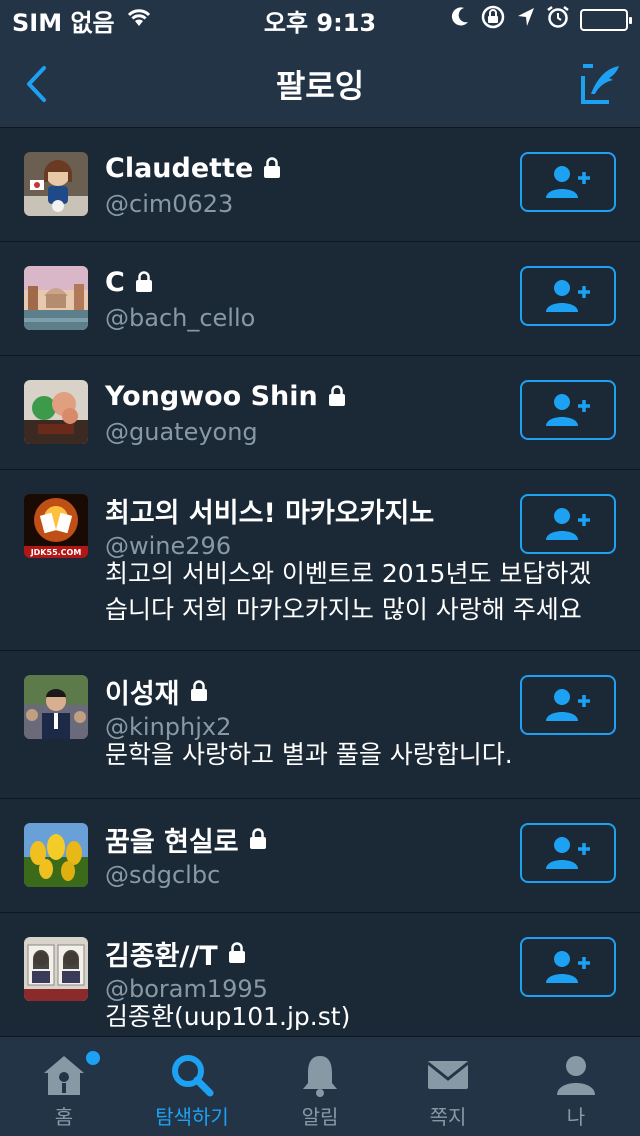  I want to click on user-handle: @sdgclbc, so click(163, 875).